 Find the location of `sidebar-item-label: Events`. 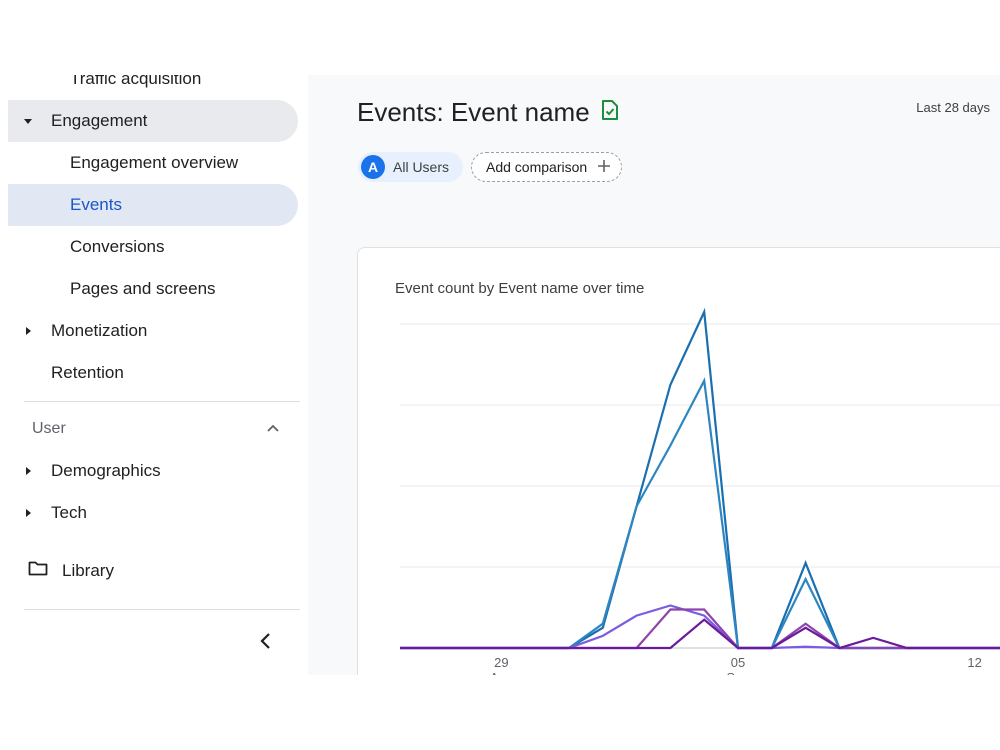

sidebar-item-label: Events is located at coordinates (96, 204).